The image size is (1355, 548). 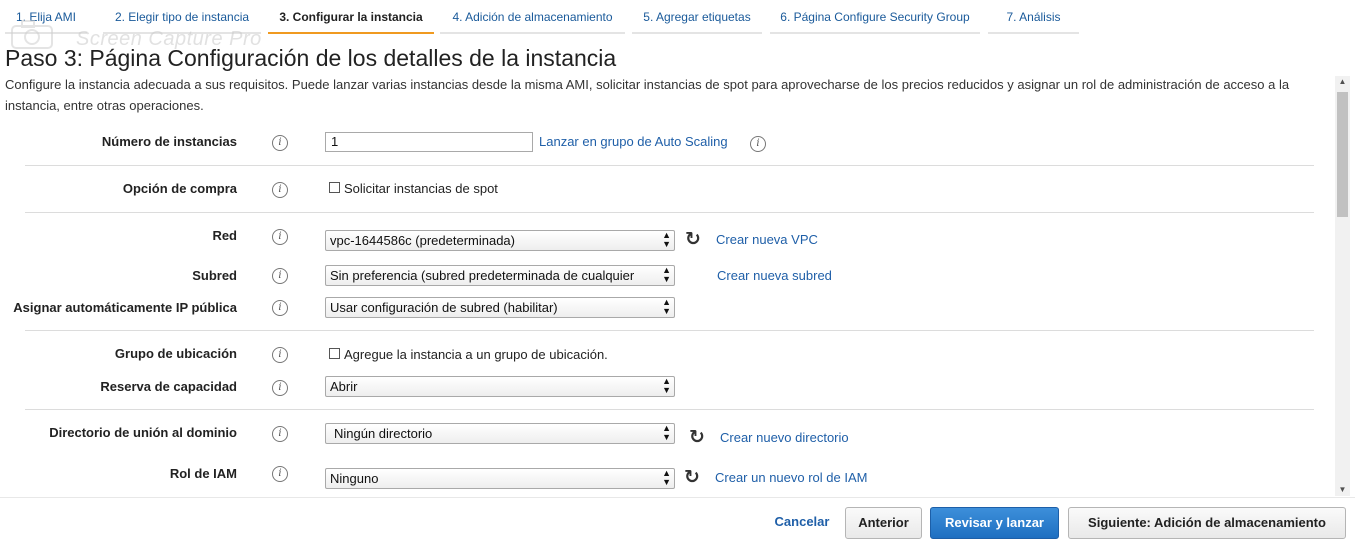 What do you see at coordinates (791, 477) in the screenshot?
I see `create-iam-role-link: Crear un nuevo rol de IAM` at bounding box center [791, 477].